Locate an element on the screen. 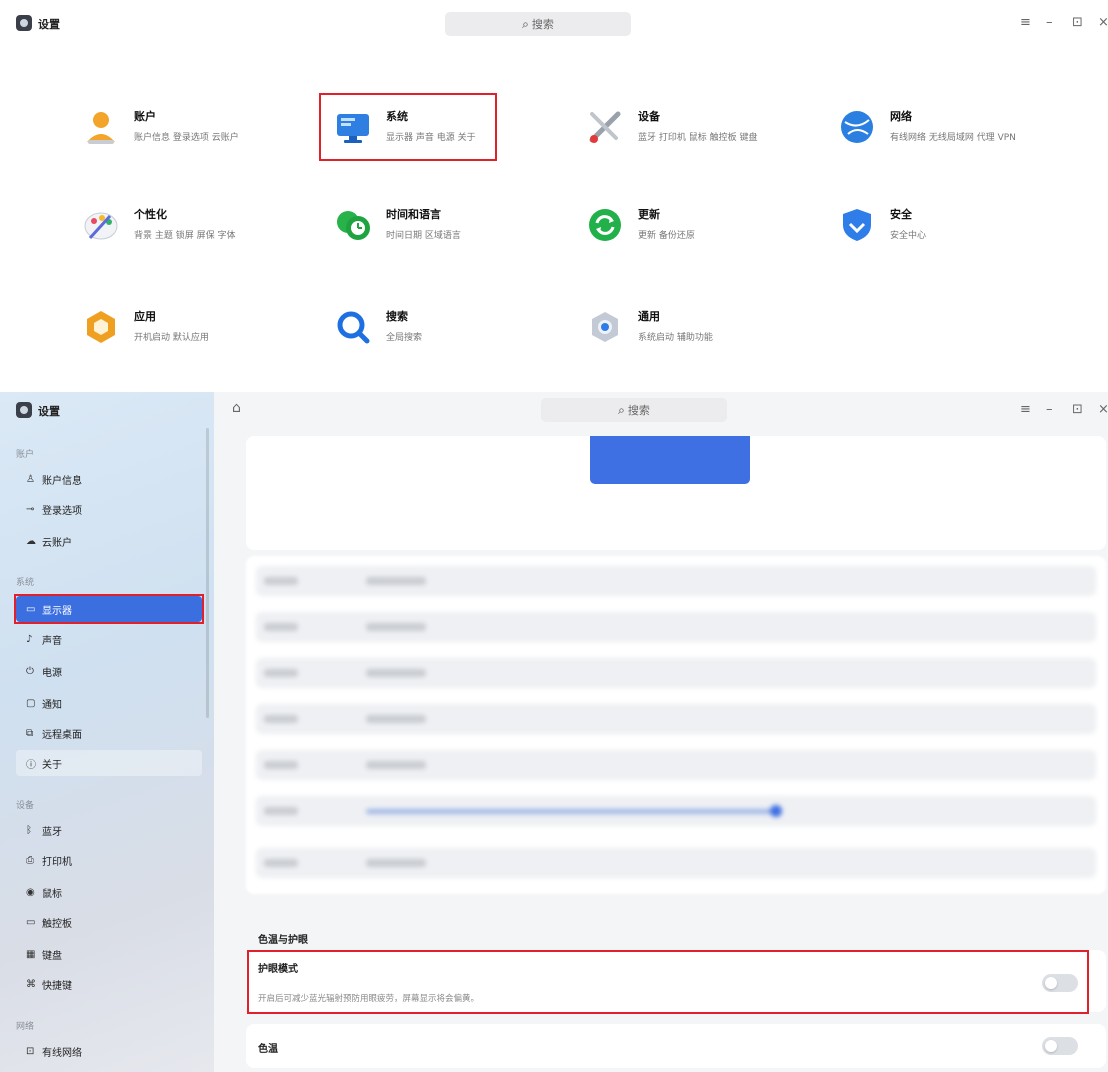 This screenshot has width=1108, height=1072. sidebar-group-devices: 设备 is located at coordinates (25, 806).